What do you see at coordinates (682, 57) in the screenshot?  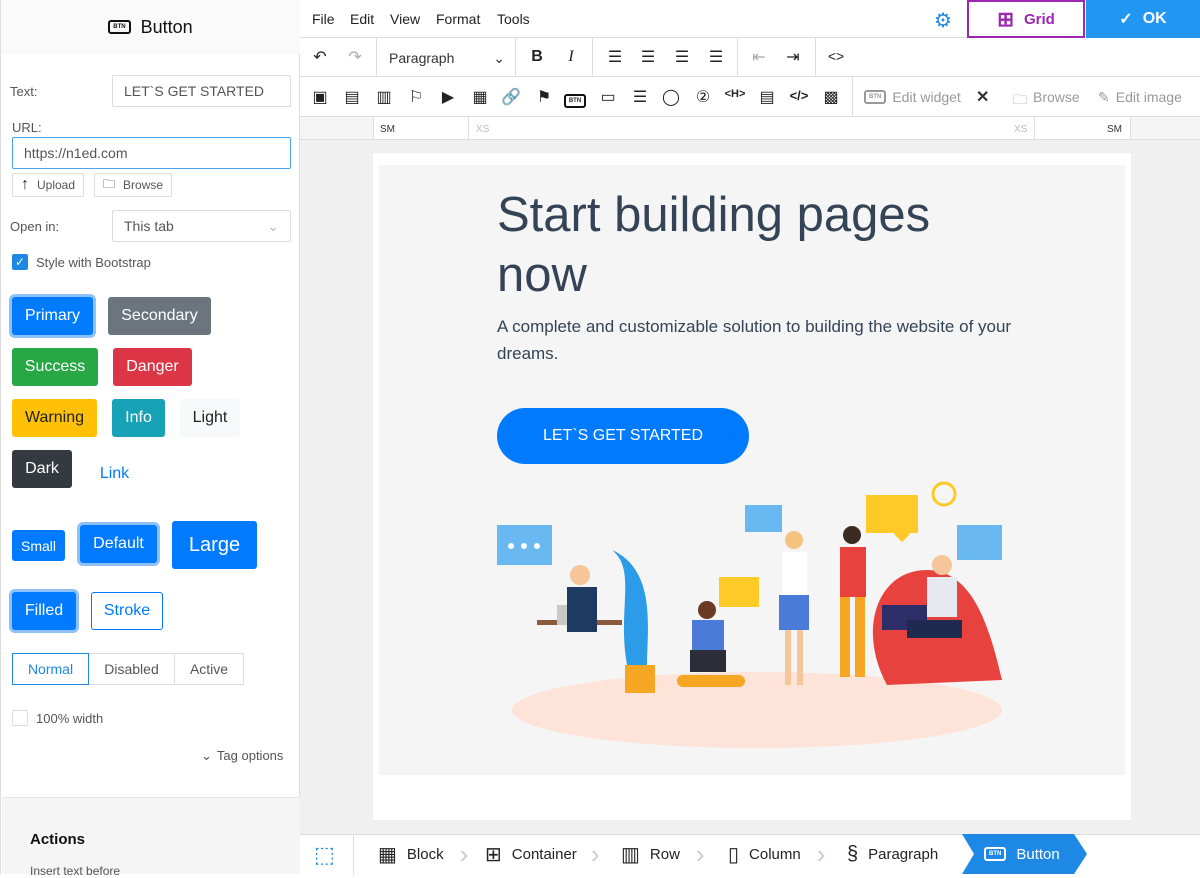 I see `align-right-icon: ☰` at bounding box center [682, 57].